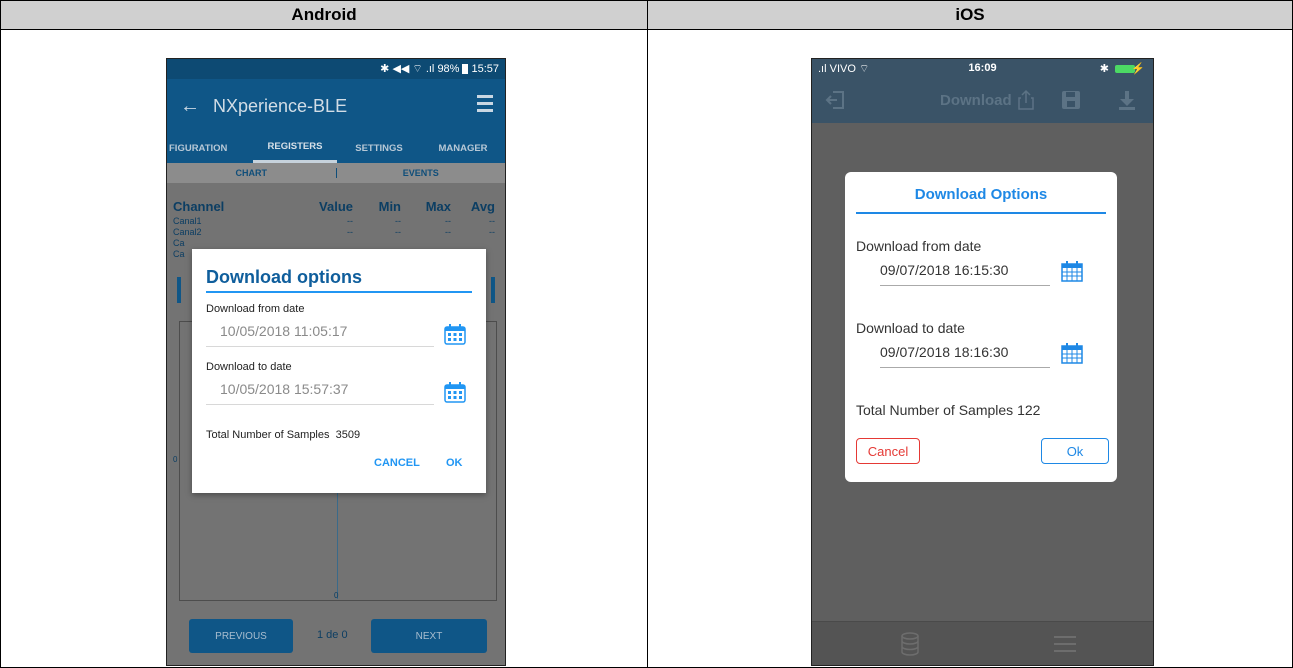 The image size is (1293, 668). Describe the element at coordinates (965, 274) in the screenshot. I see `from-date-field: 09/07/2018 16:15:30` at that location.